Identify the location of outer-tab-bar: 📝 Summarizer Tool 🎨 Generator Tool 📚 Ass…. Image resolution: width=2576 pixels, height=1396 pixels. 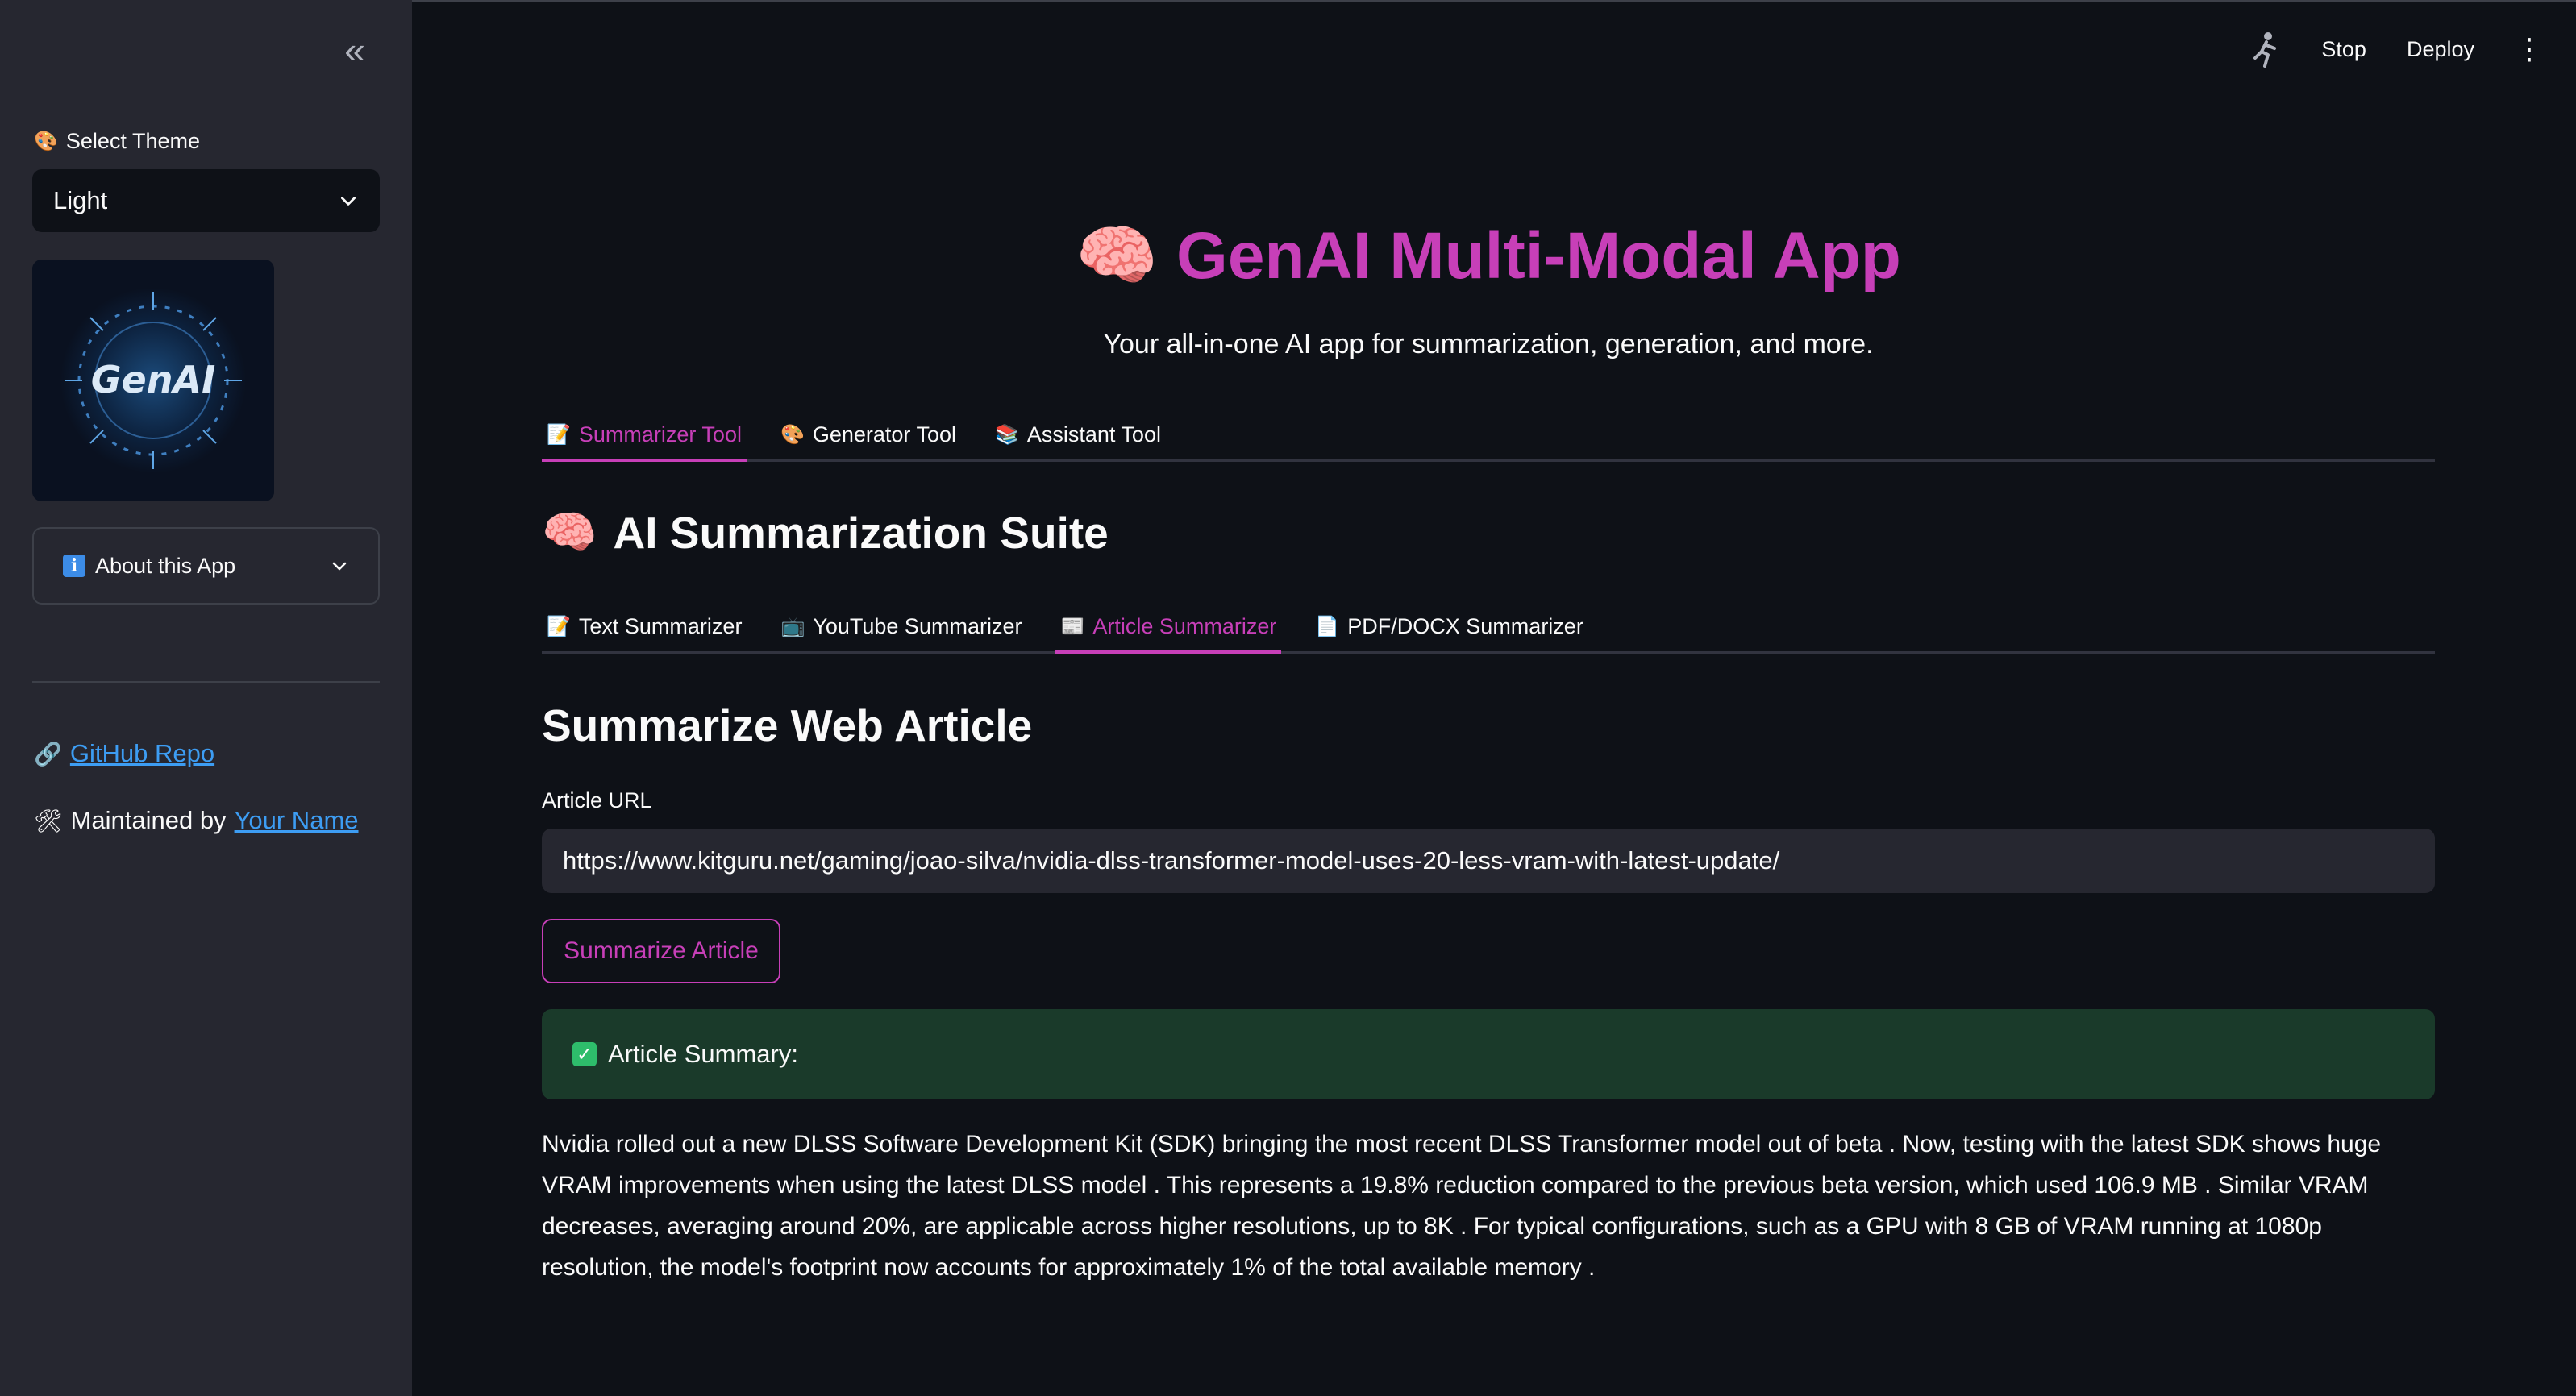
(1488, 435).